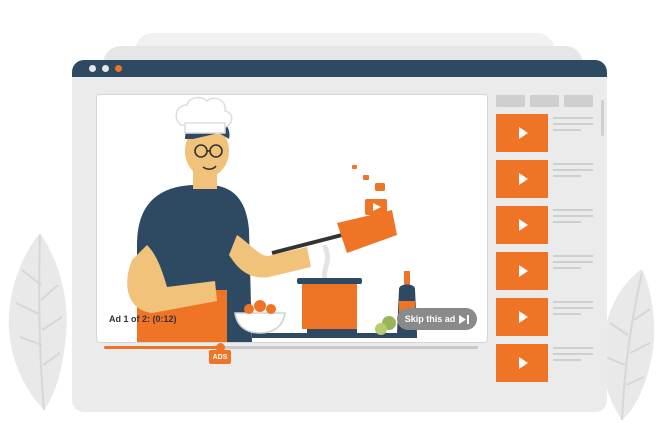 This screenshot has height=446, width=660. What do you see at coordinates (602, 118) in the screenshot?
I see `playlist-scrollbar` at bounding box center [602, 118].